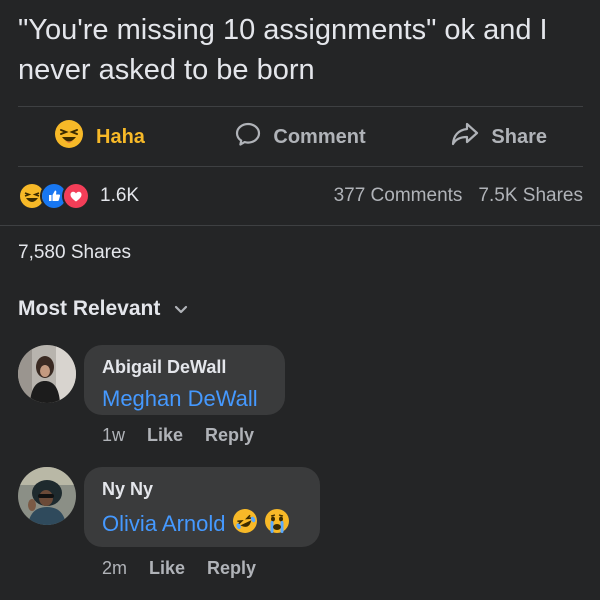 This screenshot has height=600, width=600. What do you see at coordinates (184, 380) in the screenshot?
I see `comment-bubble: Abigail DeWall Meghan DeWall` at bounding box center [184, 380].